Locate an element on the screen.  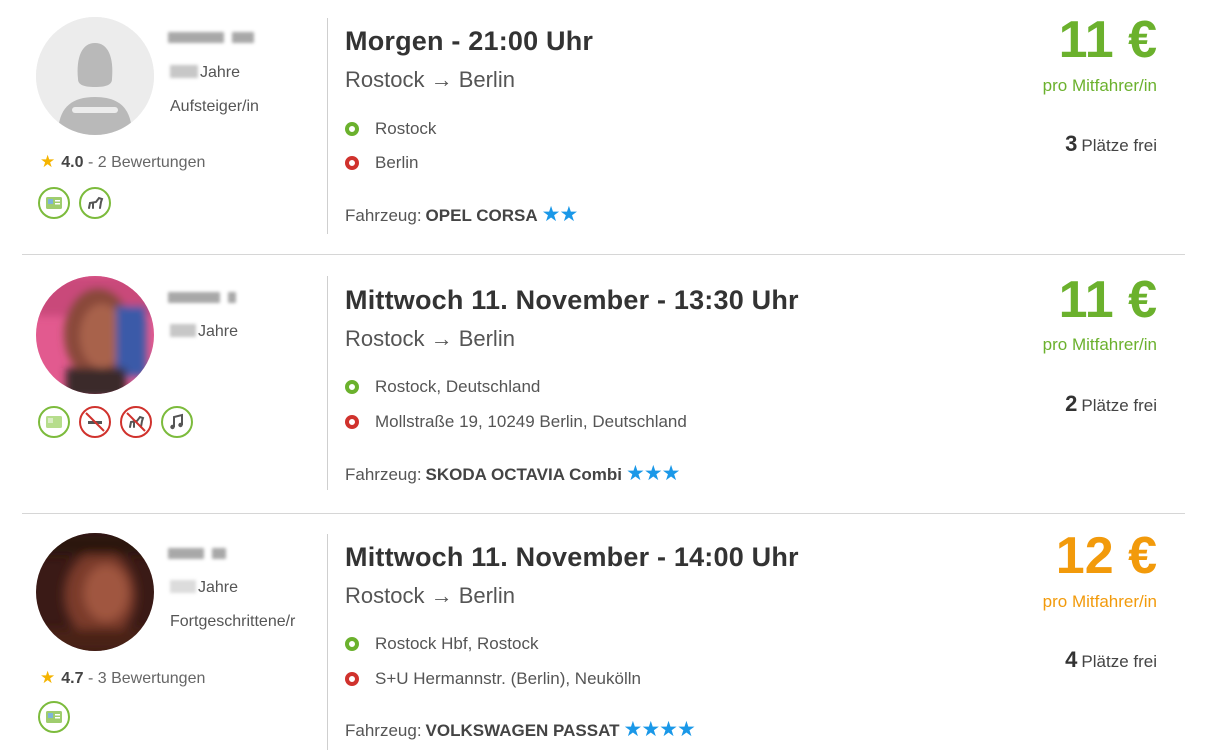
vehicle-info: Fahrzeug: SKODA OCTAVIA Combi ★★★ is located at coordinates (512, 473).